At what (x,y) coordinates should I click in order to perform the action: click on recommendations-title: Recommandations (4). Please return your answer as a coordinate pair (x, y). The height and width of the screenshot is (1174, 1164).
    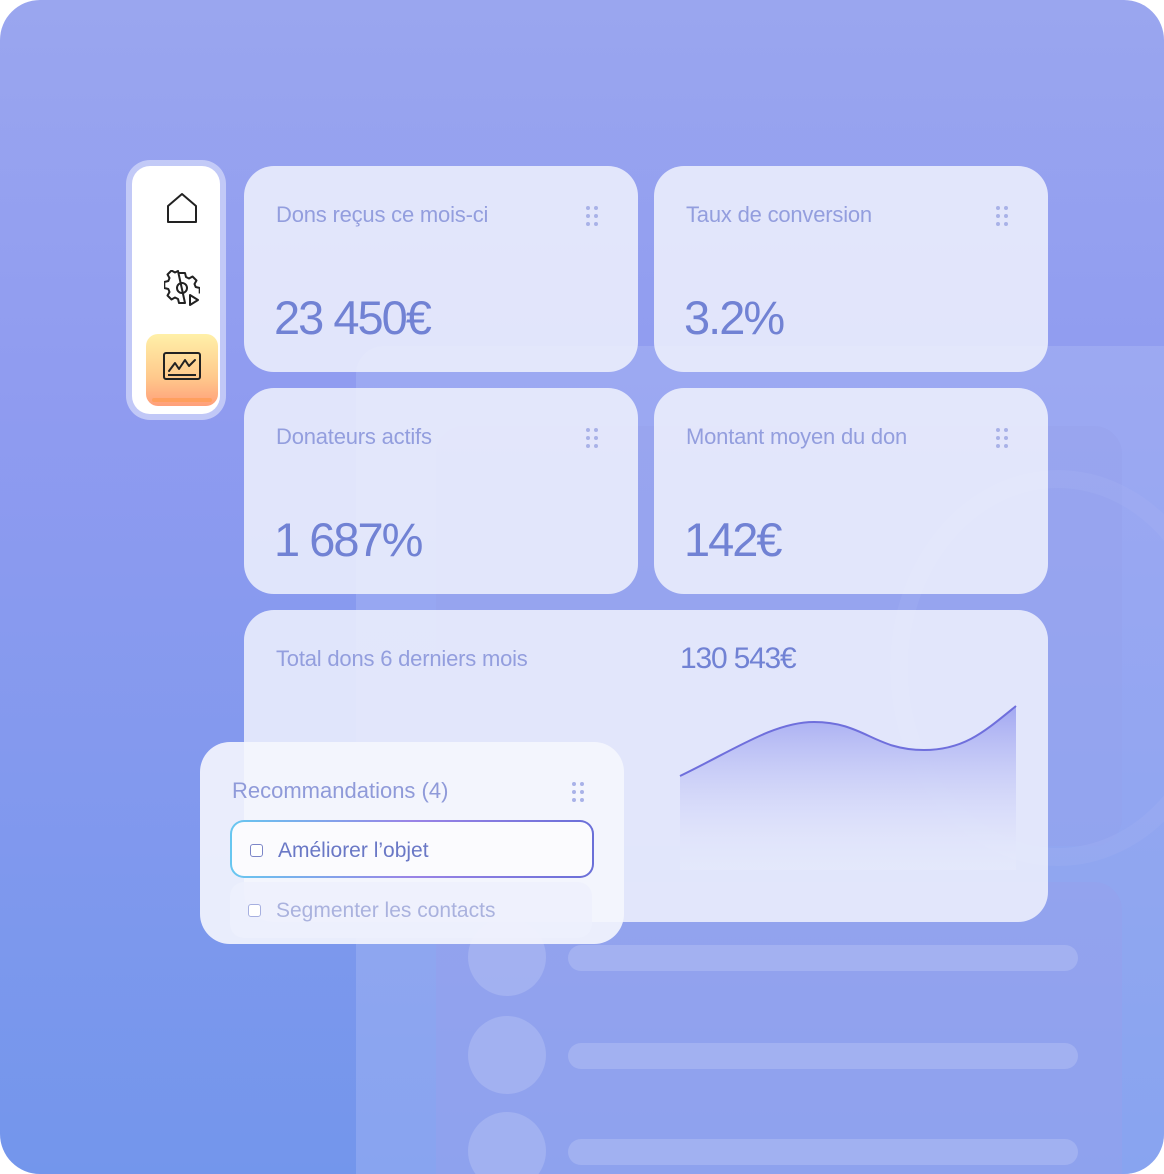
    Looking at the image, I should click on (340, 790).